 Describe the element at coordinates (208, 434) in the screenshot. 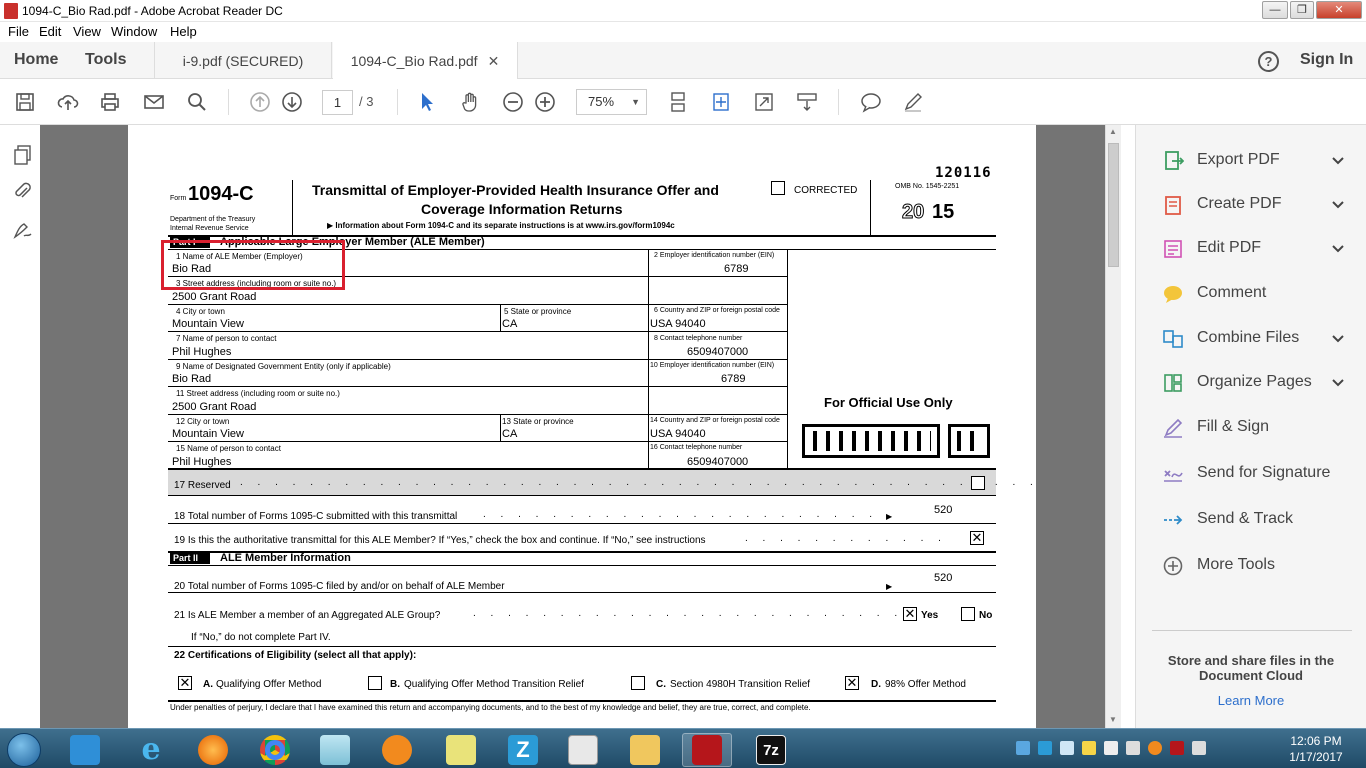

I see `entity-city: Mountain View` at that location.